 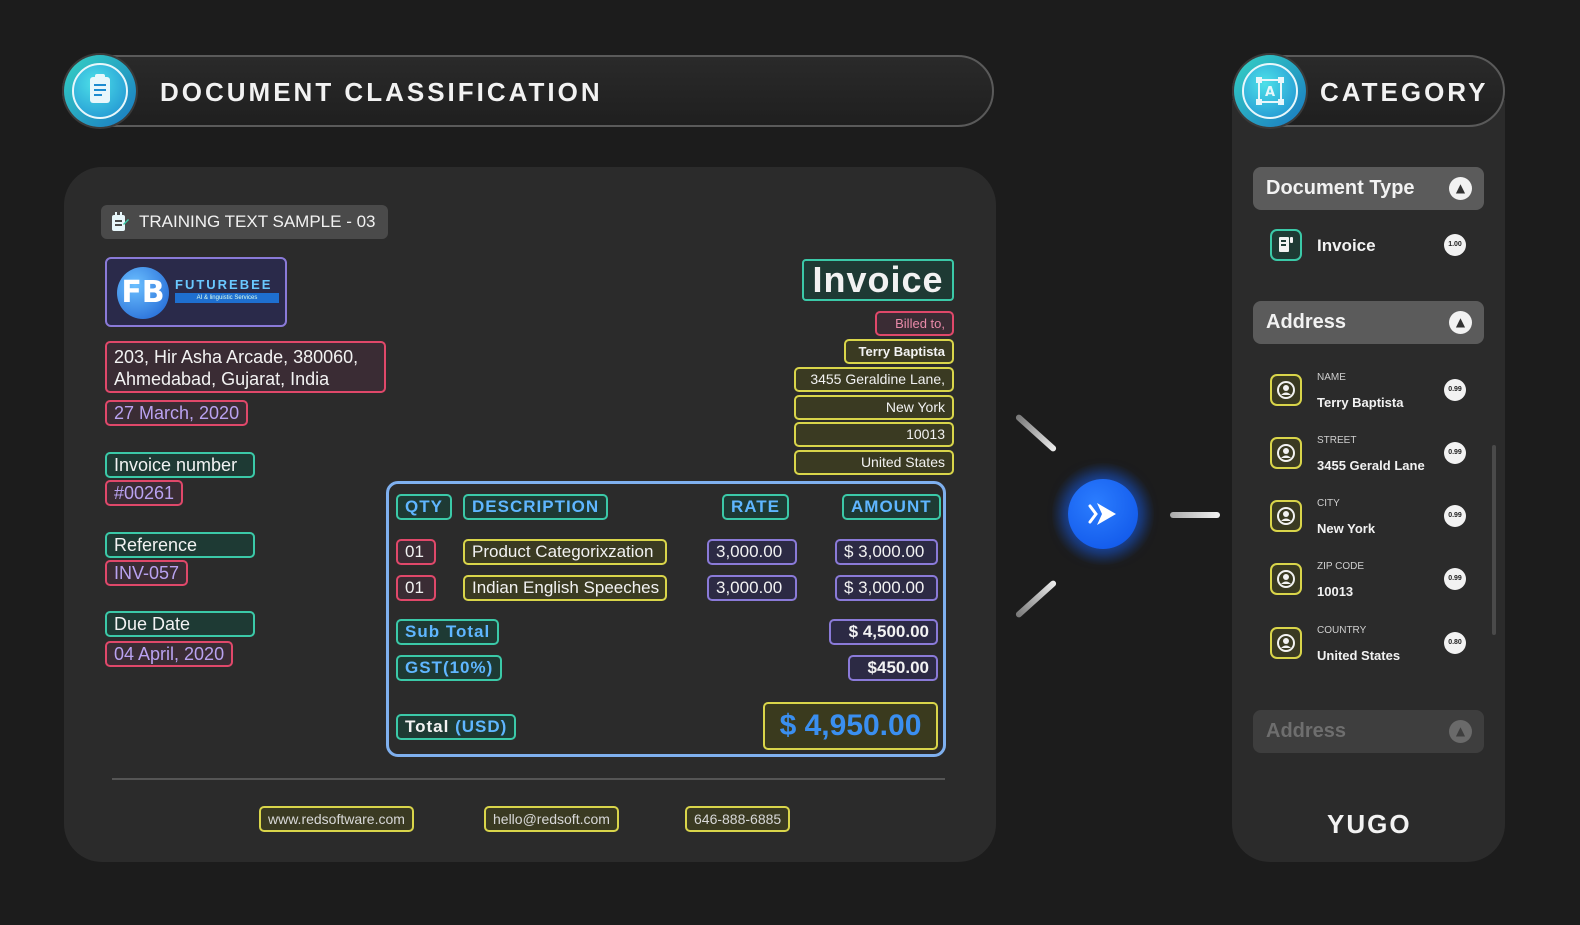 I want to click on logo-name: FUTUREBEE, so click(x=224, y=284).